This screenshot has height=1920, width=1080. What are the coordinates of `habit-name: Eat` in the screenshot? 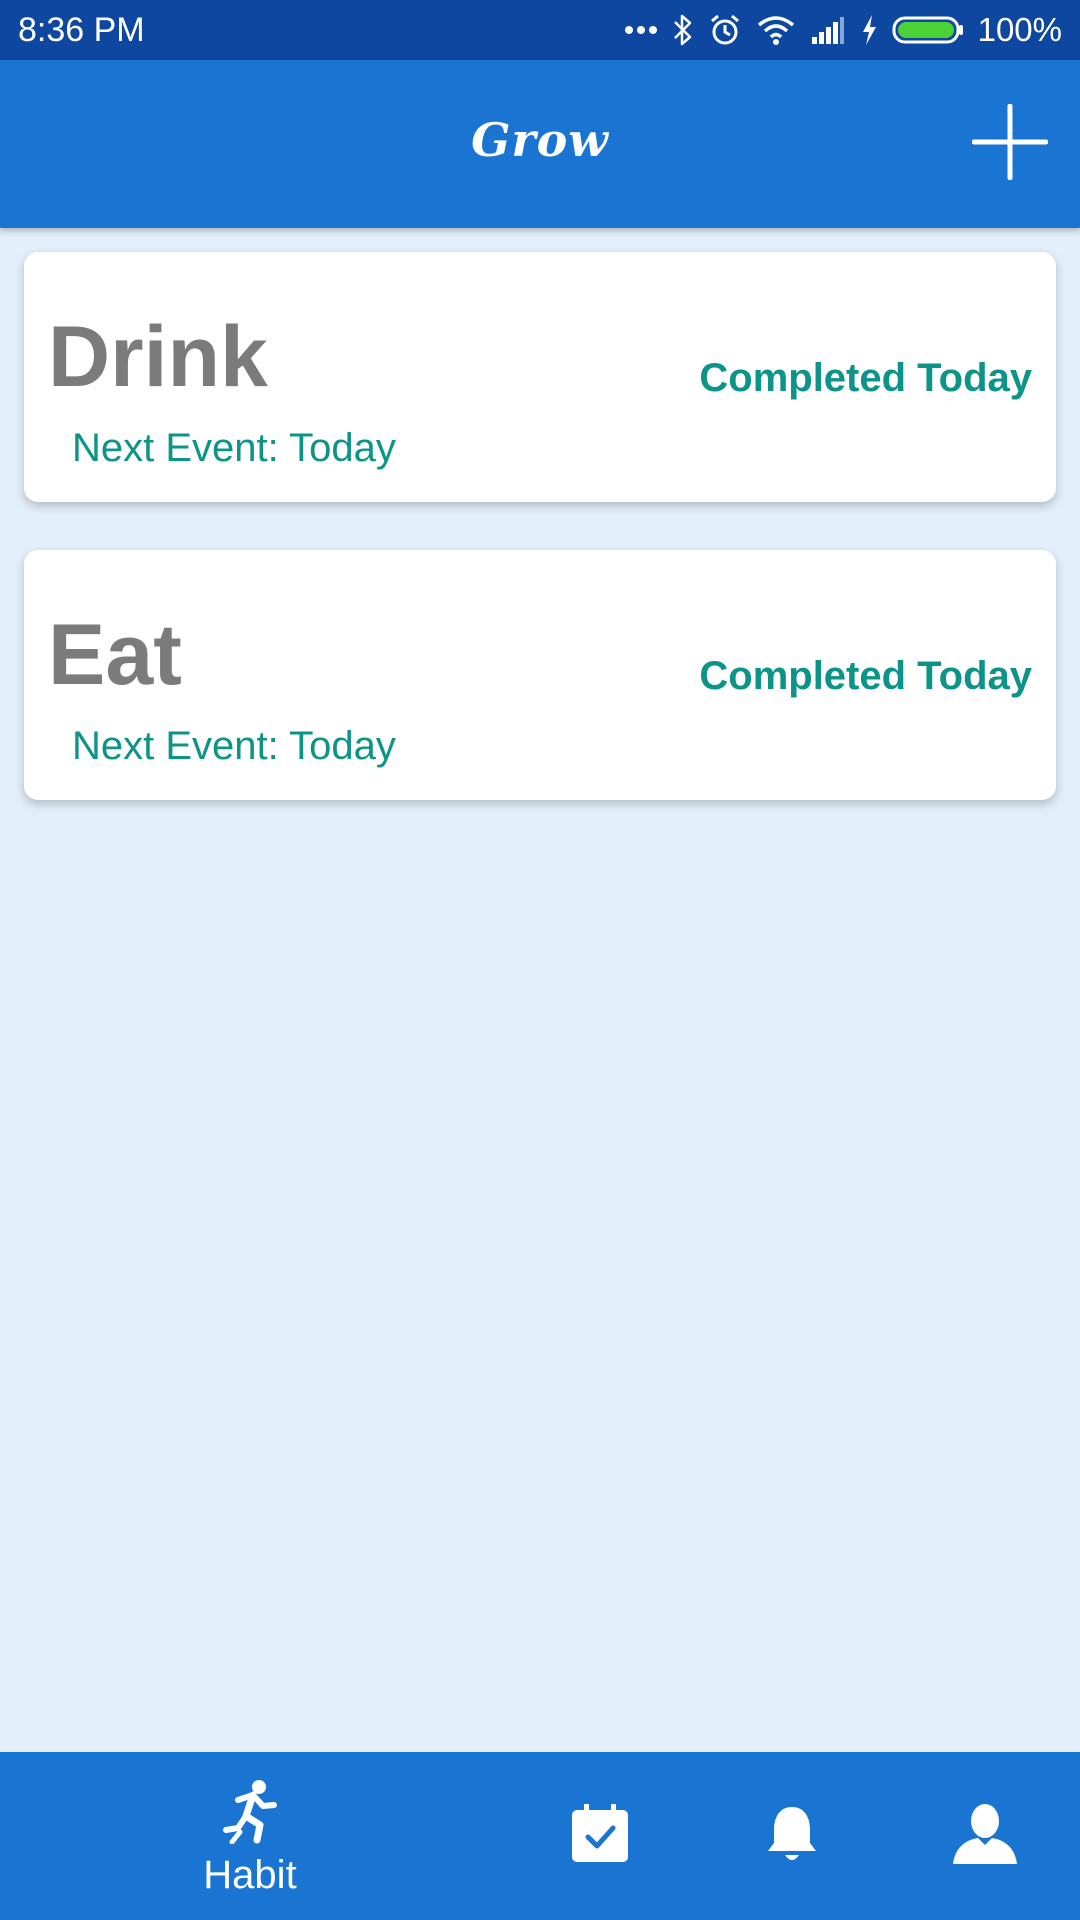 It's located at (115, 655).